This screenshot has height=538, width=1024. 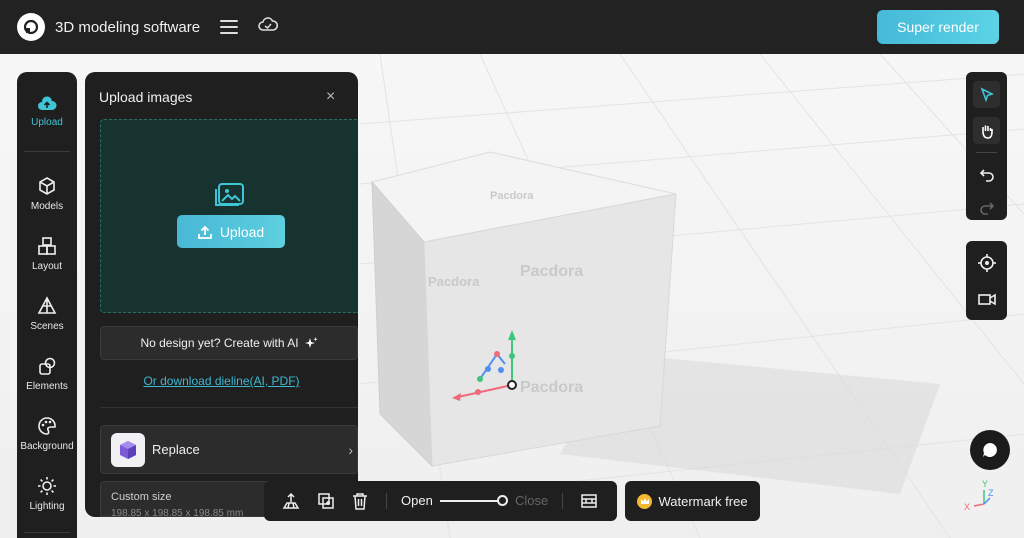 What do you see at coordinates (350, 450) in the screenshot?
I see `chevron-right-icon: ›` at bounding box center [350, 450].